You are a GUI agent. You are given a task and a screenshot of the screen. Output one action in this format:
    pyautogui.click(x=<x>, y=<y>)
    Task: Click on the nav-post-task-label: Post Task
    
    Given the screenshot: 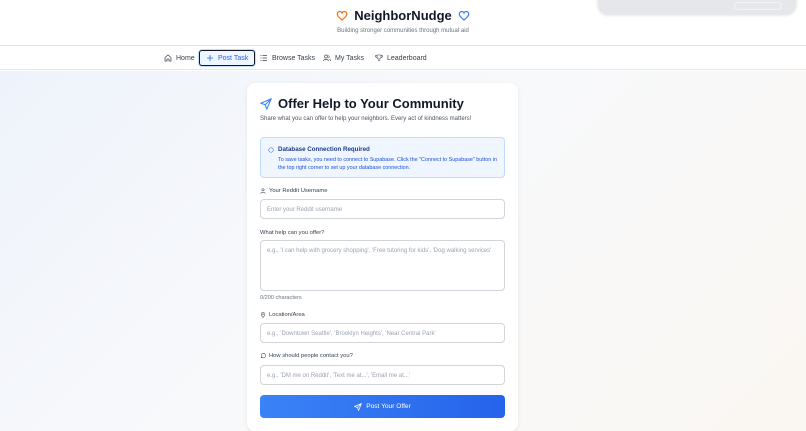 What is the action you would take?
    pyautogui.click(x=233, y=58)
    